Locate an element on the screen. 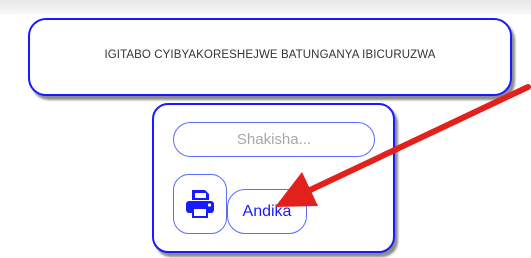  print-button is located at coordinates (200, 204).